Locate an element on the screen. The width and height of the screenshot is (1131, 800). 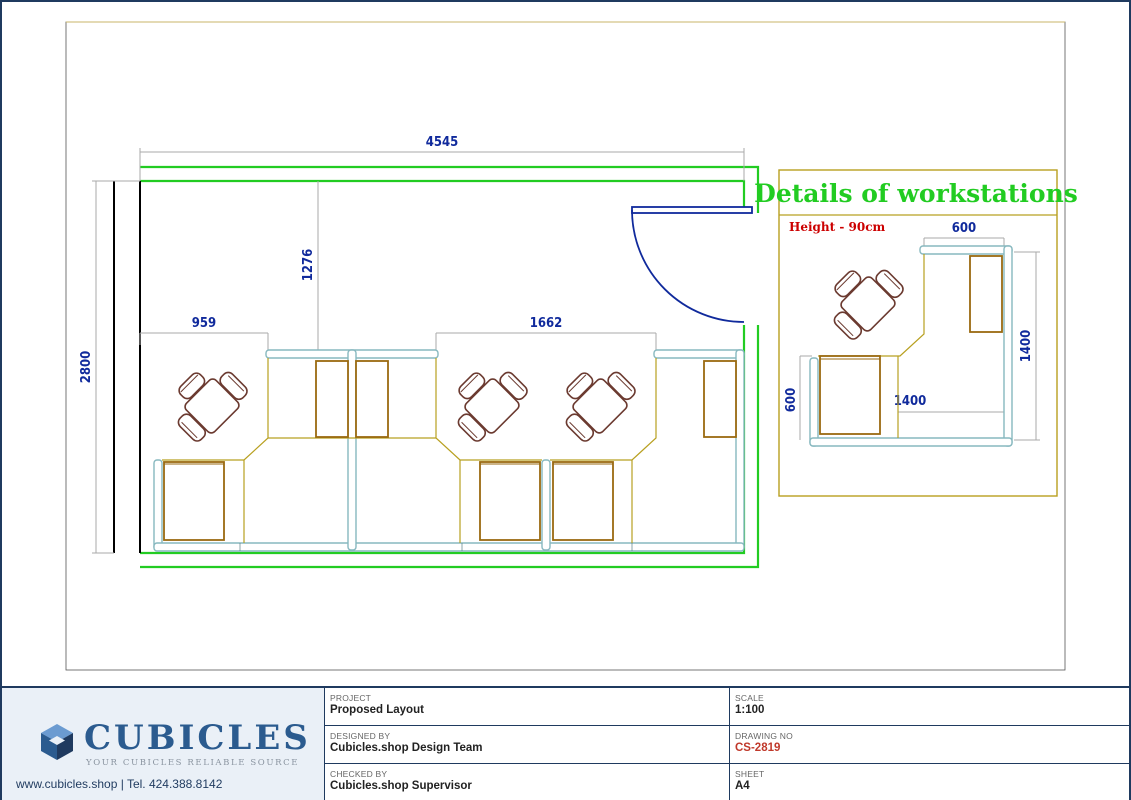
designed-label: DESIGNED BY is located at coordinates (360, 736).